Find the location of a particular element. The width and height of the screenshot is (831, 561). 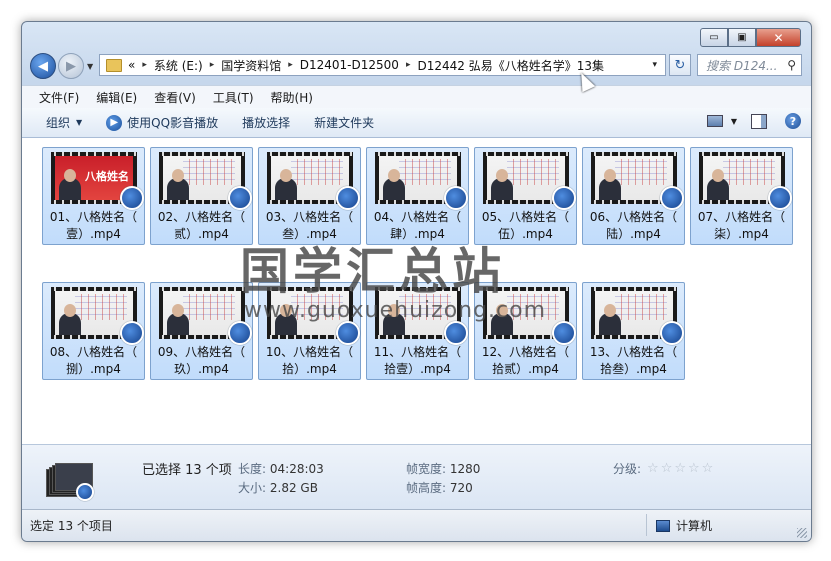

file-name: 01、八格姓名（ 壹）.mp4 is located at coordinates (93, 226).